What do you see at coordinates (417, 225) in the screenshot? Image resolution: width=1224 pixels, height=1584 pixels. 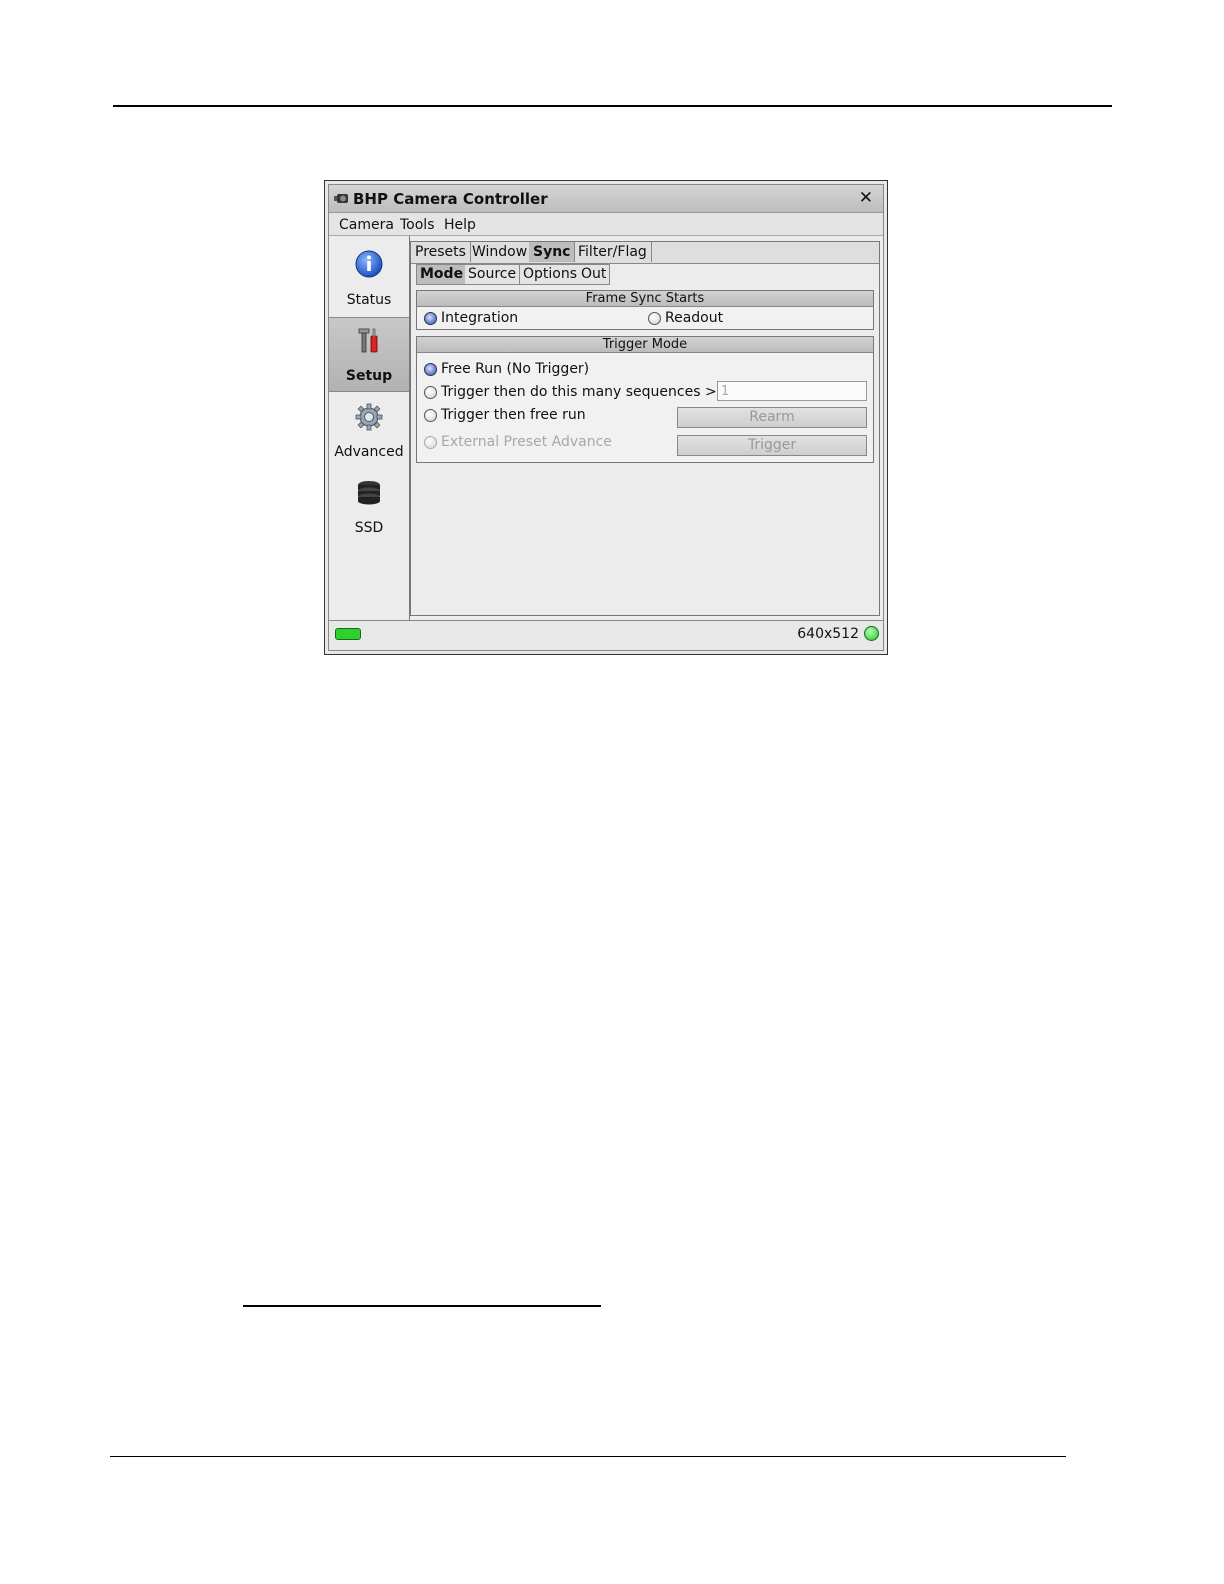 I see `menu-tools: Tools` at bounding box center [417, 225].